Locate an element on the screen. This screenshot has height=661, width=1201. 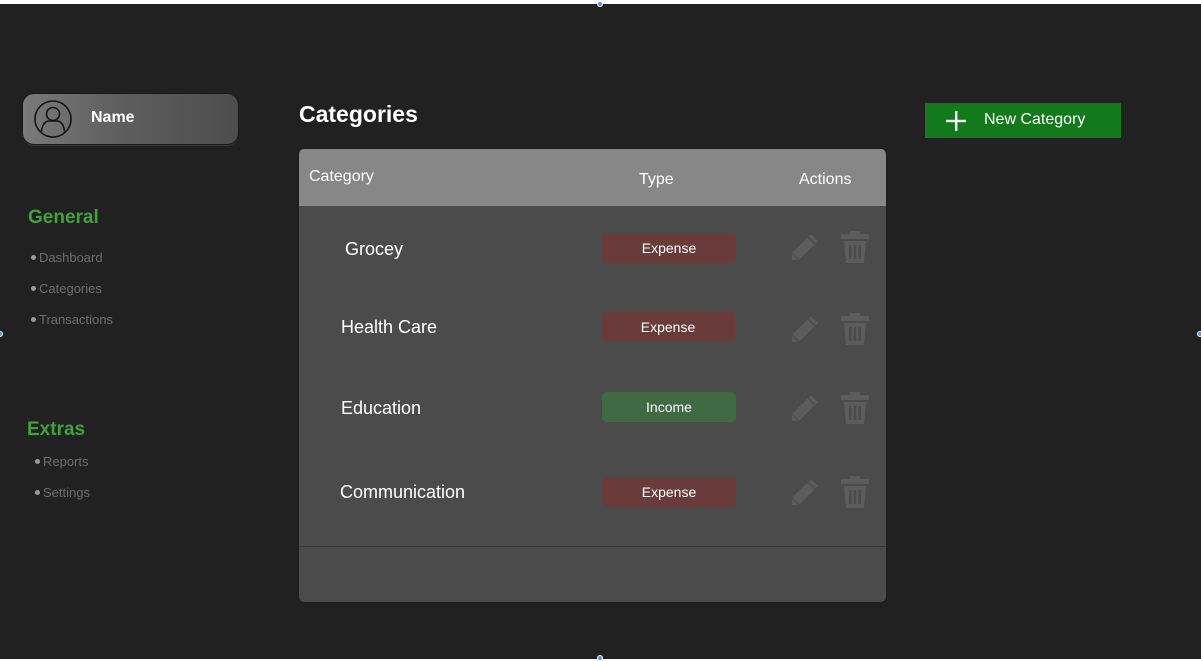
page-title: Categories is located at coordinates (358, 114).